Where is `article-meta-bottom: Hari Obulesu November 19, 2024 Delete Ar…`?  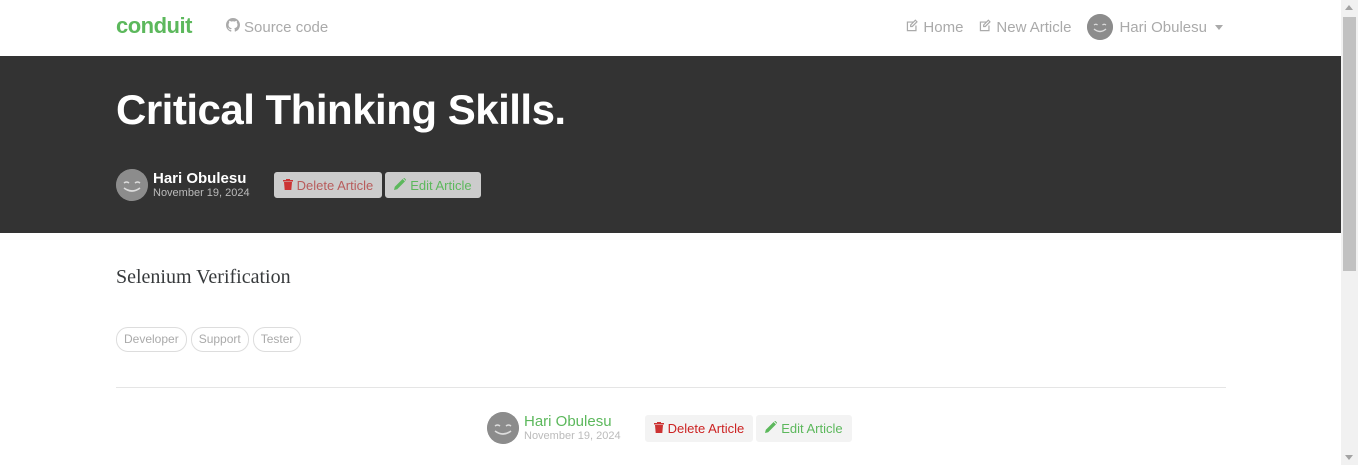 article-meta-bottom: Hari Obulesu November 19, 2024 Delete Ar… is located at coordinates (669, 428).